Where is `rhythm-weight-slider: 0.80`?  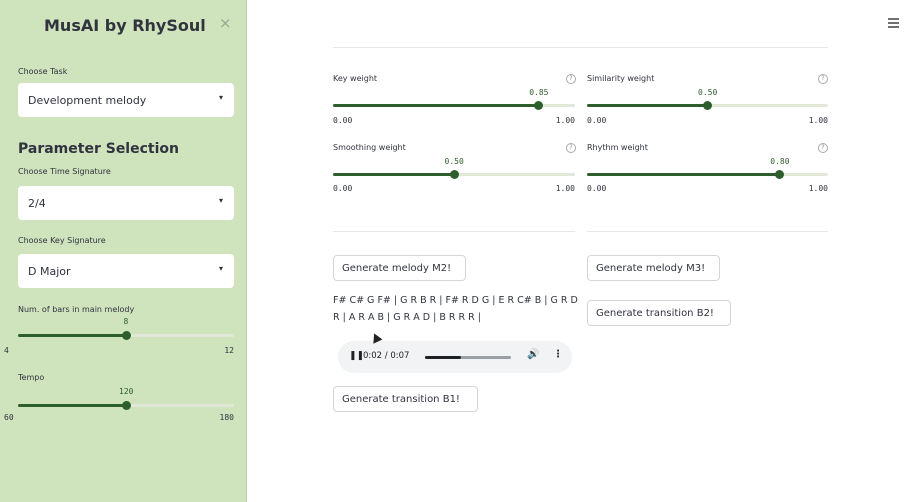
rhythm-weight-slider: 0.80 is located at coordinates (707, 168).